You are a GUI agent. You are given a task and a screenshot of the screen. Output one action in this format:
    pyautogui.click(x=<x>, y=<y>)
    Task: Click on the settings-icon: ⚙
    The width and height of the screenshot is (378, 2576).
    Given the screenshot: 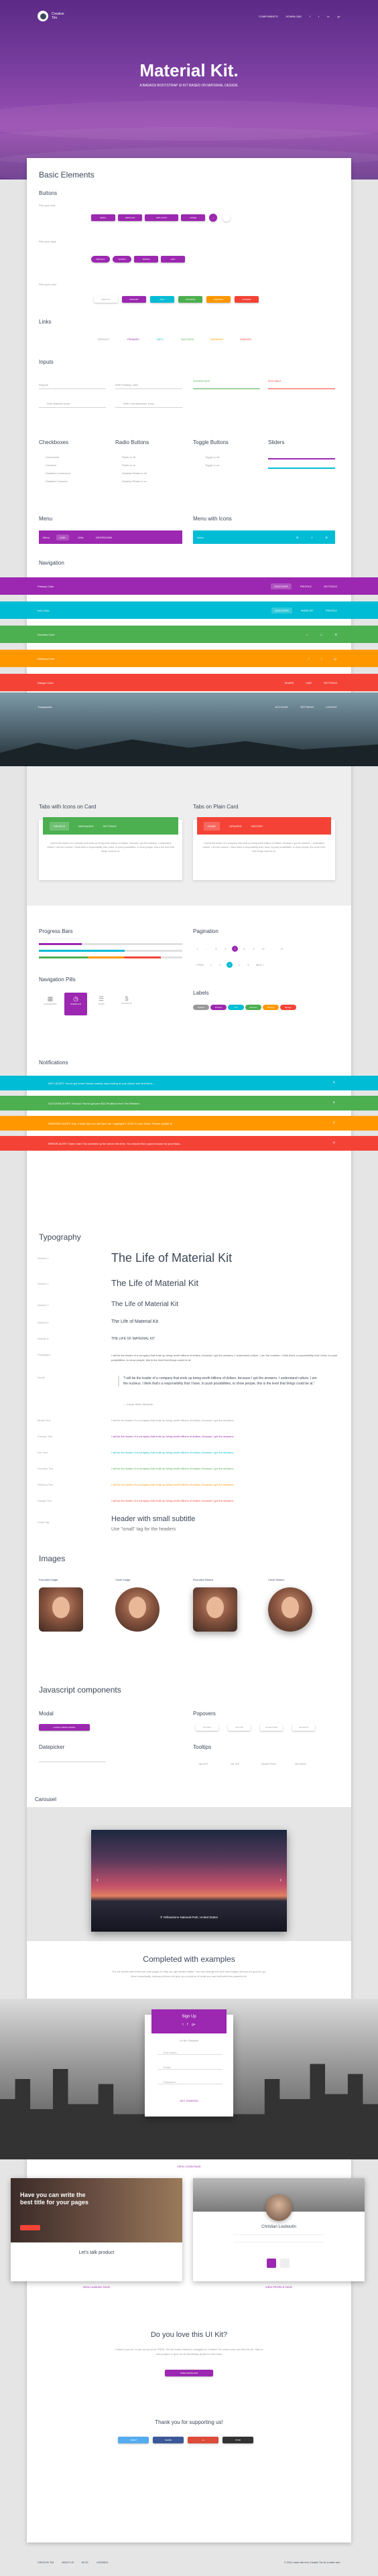 What is the action you would take?
    pyautogui.click(x=326, y=537)
    